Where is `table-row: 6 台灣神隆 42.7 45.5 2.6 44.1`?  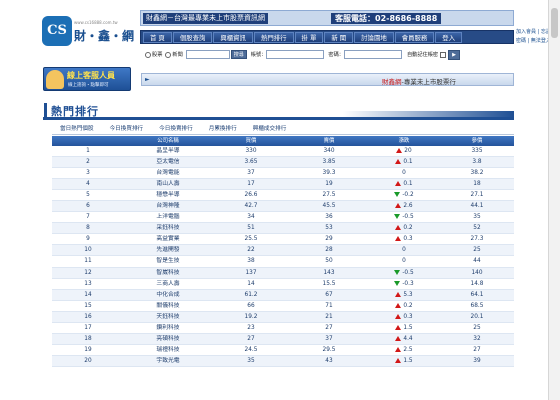 table-row: 6 台灣神隆 42.7 45.5 2.6 44.1 is located at coordinates (283, 207).